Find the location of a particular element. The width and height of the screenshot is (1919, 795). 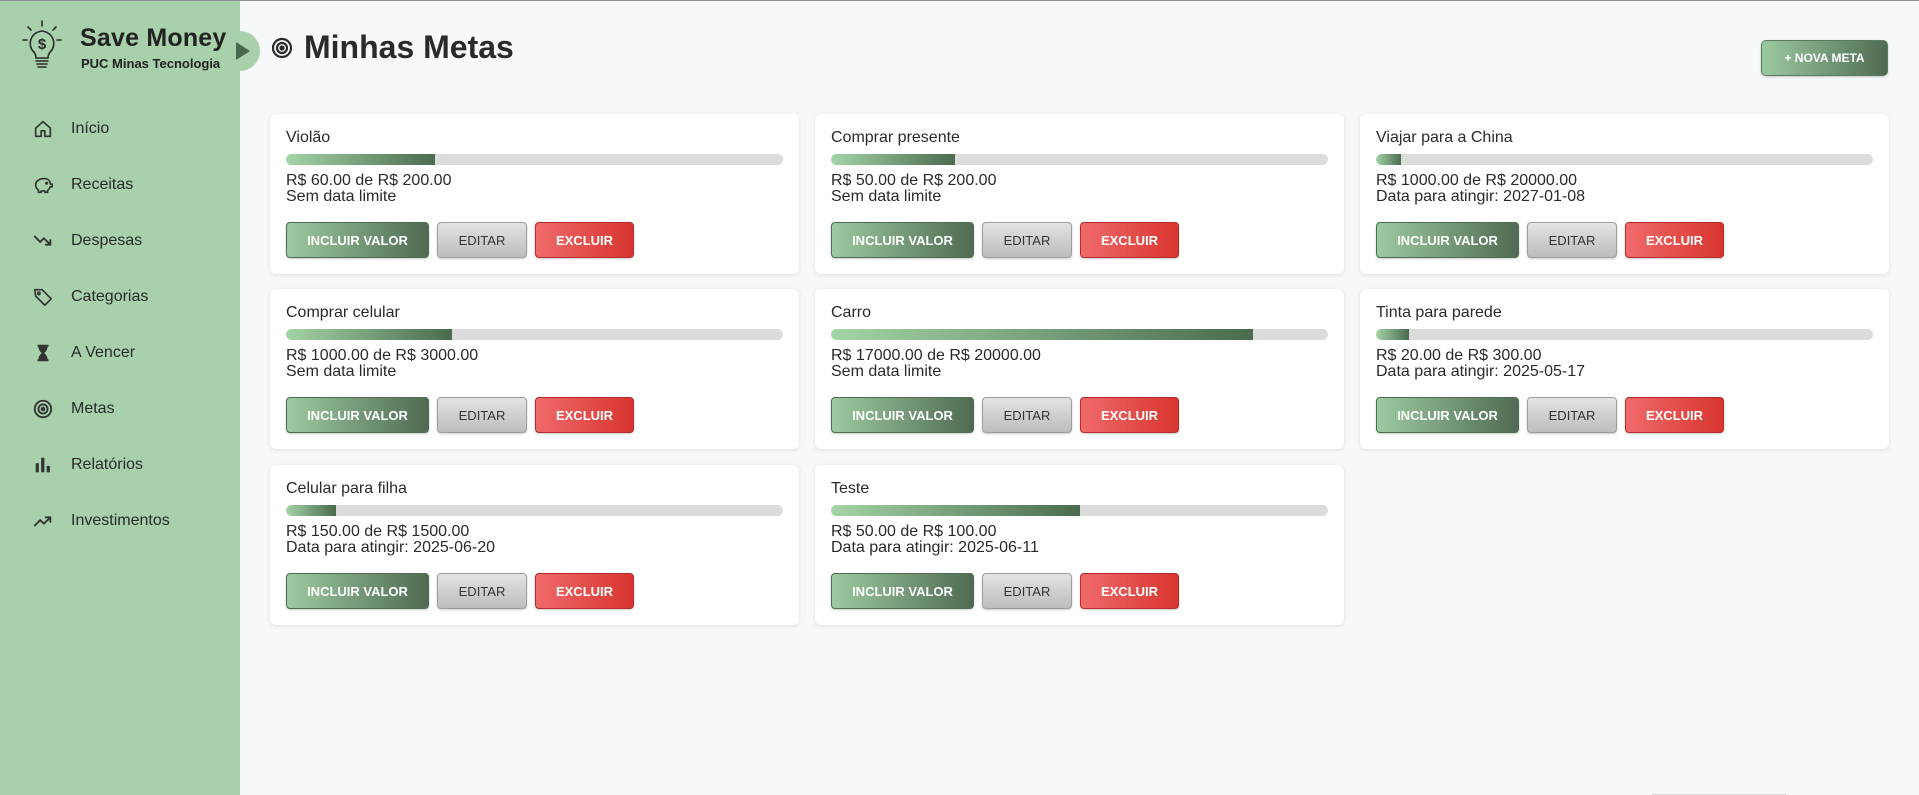

hourglass-icon is located at coordinates (43, 353).